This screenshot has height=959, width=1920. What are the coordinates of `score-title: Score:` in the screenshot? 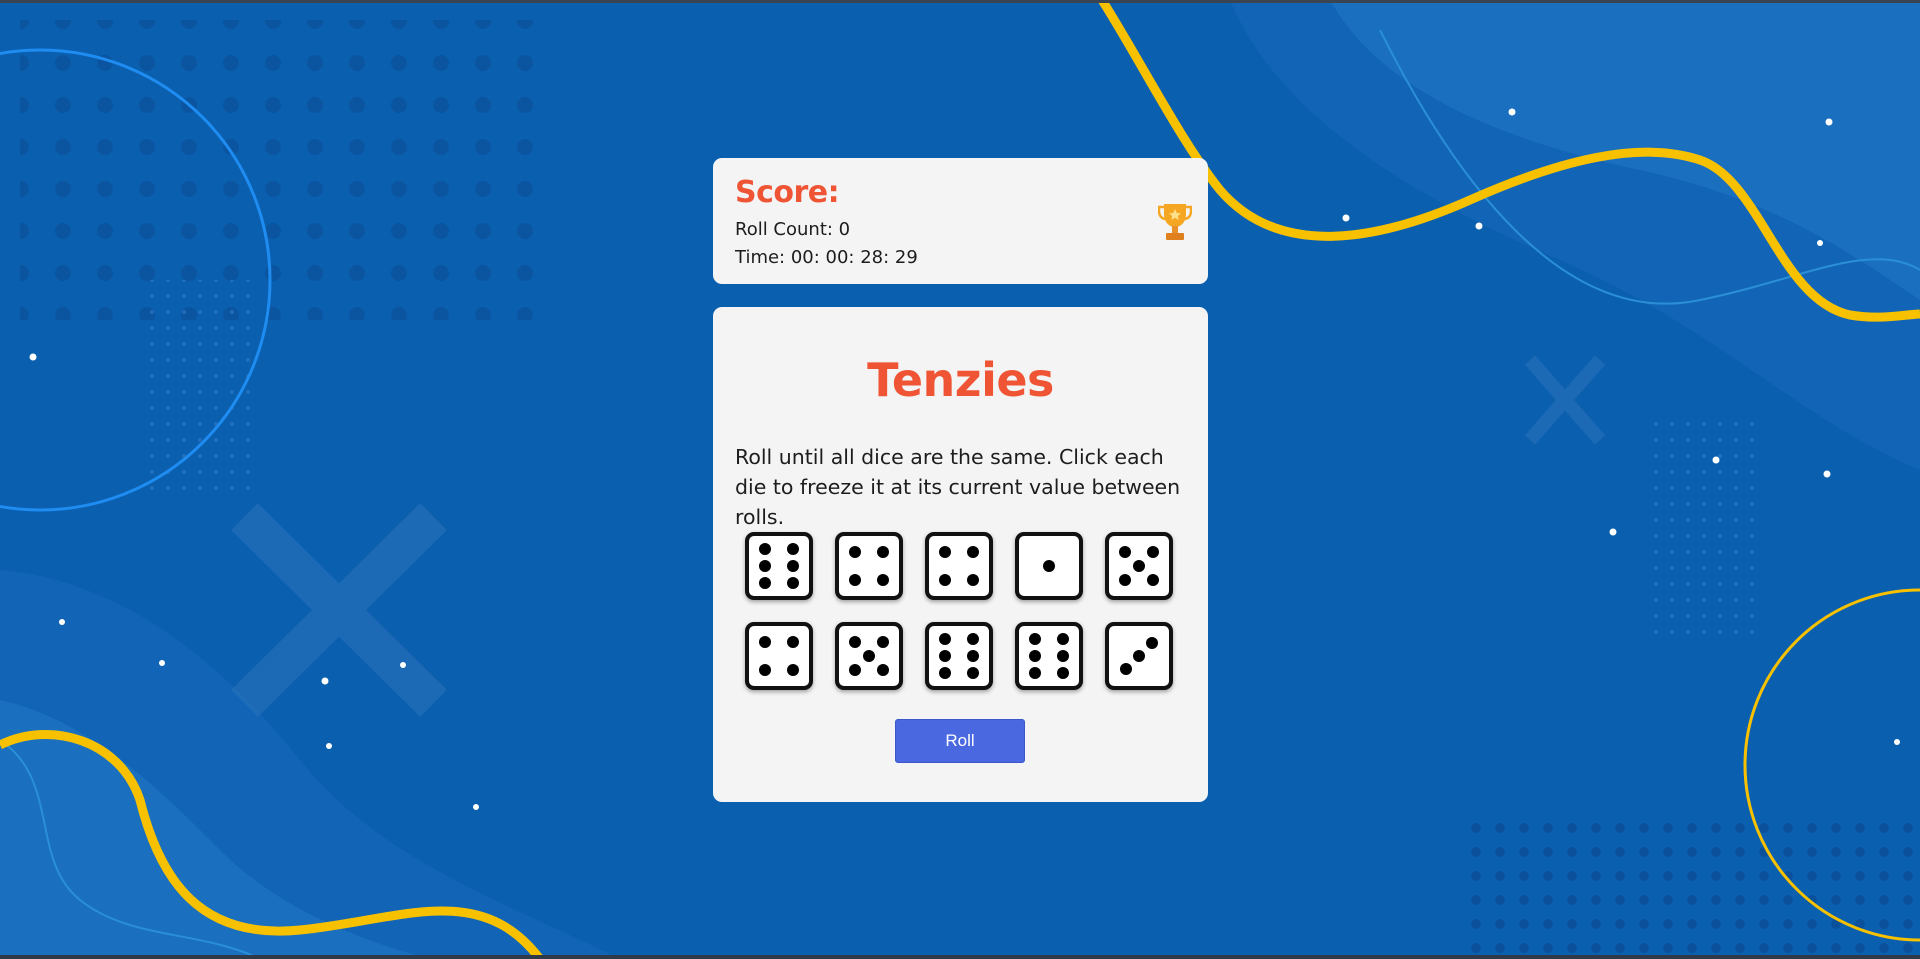 It's located at (787, 192).